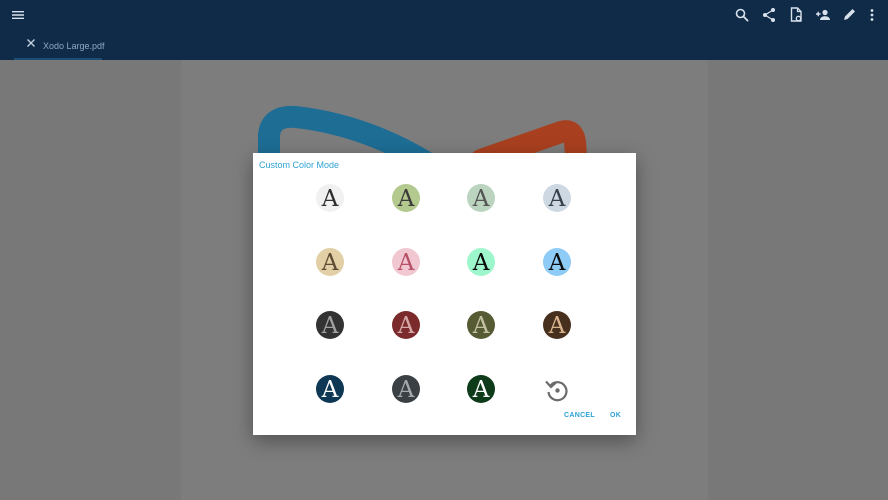 This screenshot has height=500, width=888. I want to click on share-icon, so click(769, 15).